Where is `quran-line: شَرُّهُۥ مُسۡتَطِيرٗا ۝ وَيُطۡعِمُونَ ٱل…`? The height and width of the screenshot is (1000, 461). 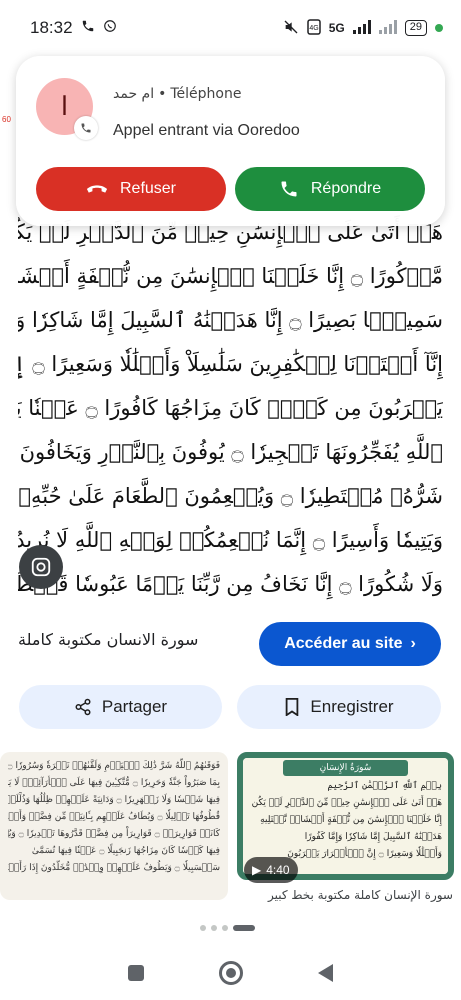
quran-line: شَرُّهُۥ مُسۡتَطِيرٗا ۝ وَيُطۡعِمُونَ ٱل… is located at coordinates (230, 496).